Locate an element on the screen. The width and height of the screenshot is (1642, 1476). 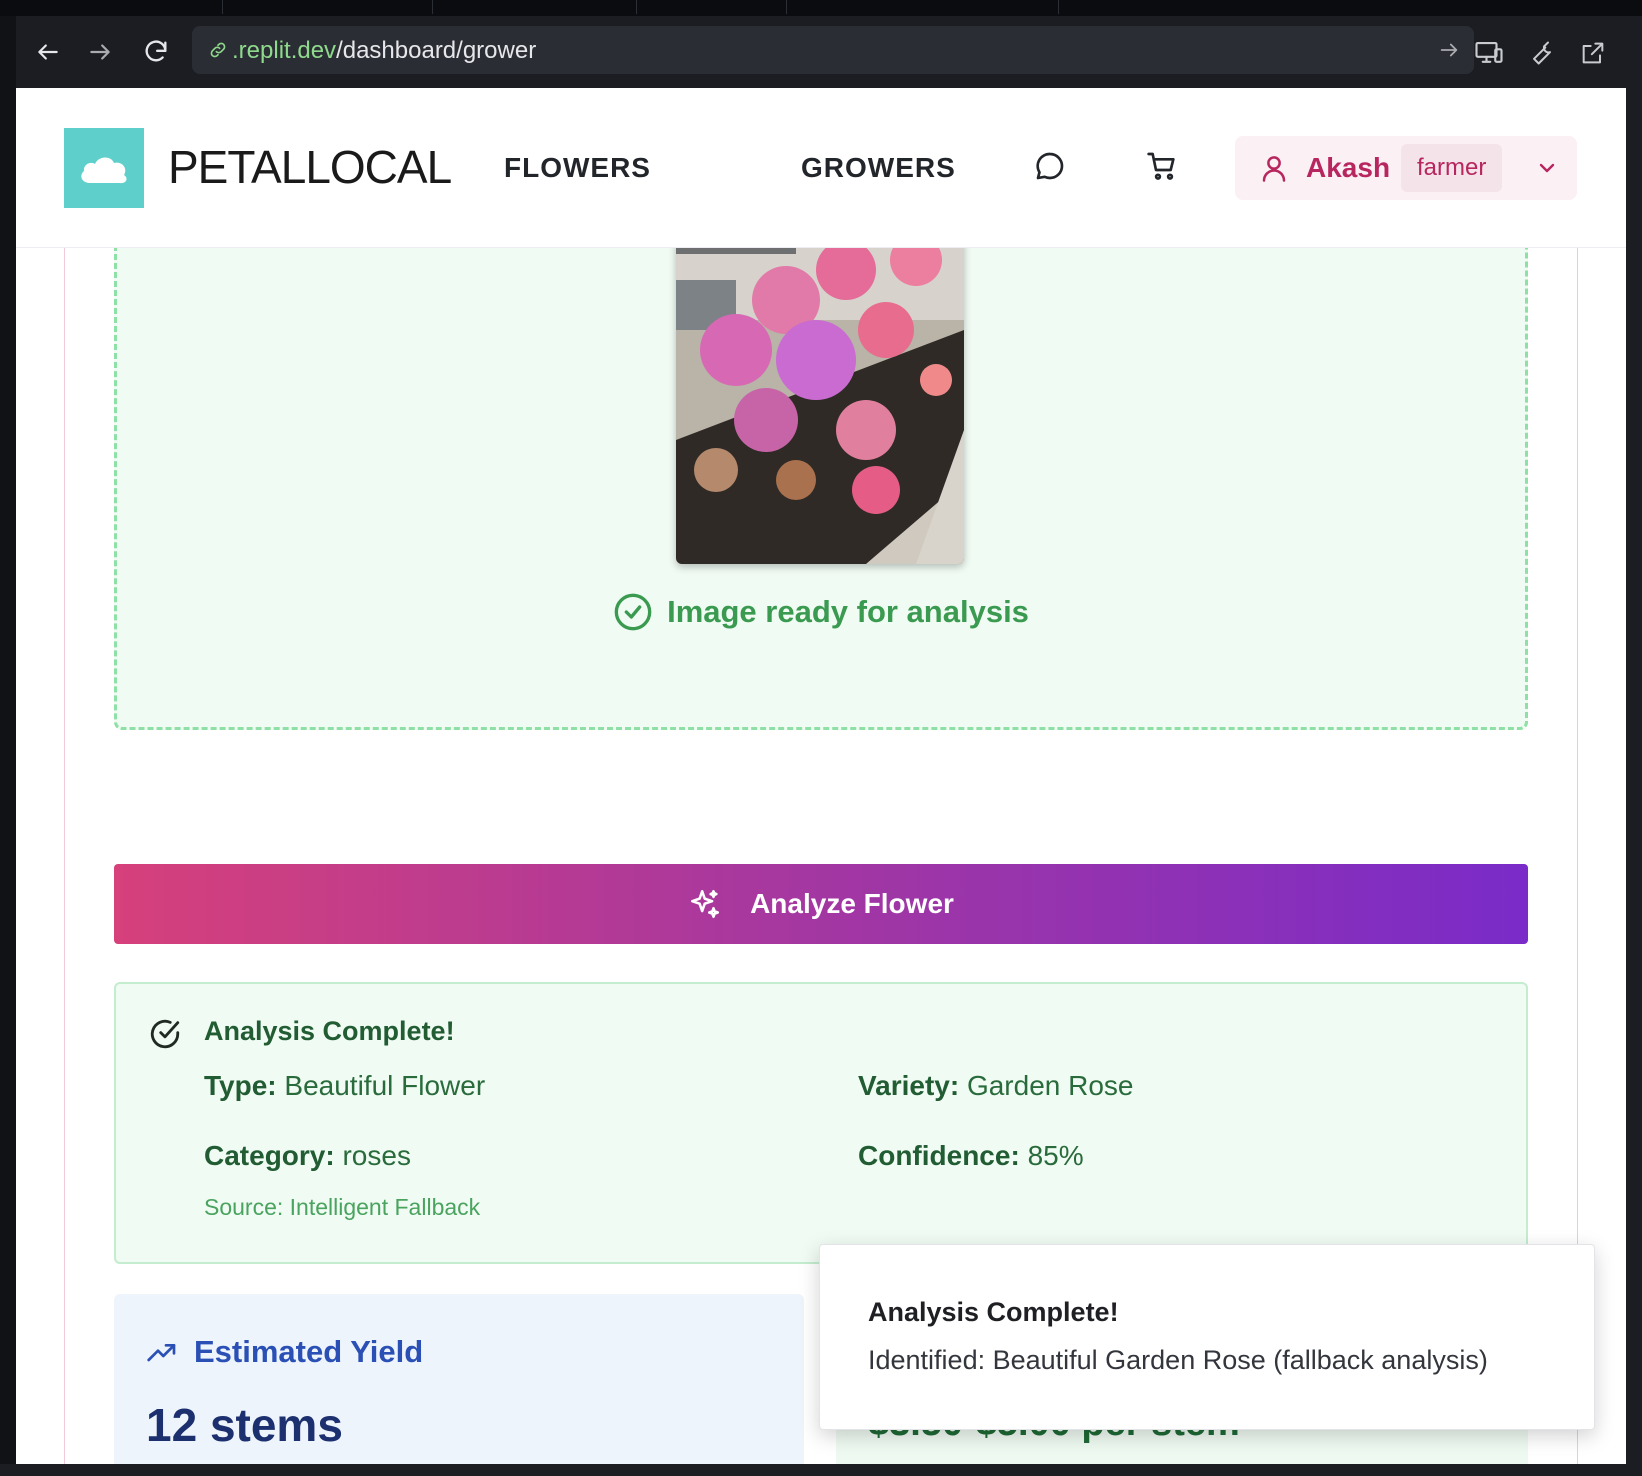
browser-tab-strip is located at coordinates (821, 8).